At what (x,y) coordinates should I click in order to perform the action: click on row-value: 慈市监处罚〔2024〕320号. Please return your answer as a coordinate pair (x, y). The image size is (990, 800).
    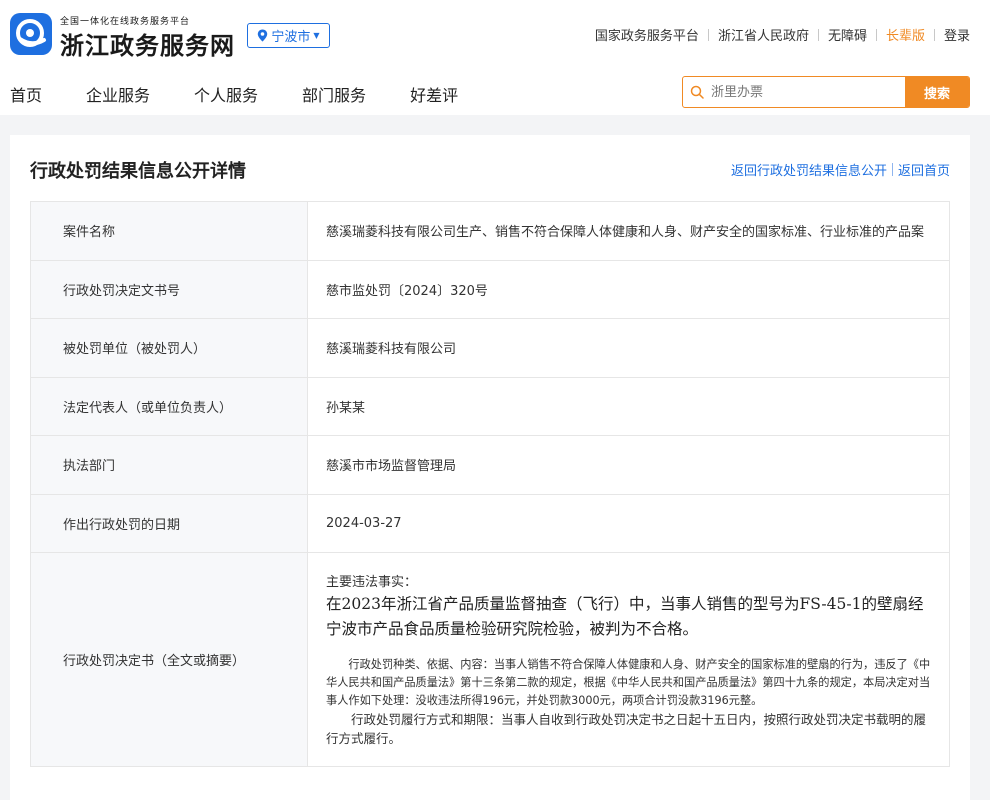
    Looking at the image, I should click on (628, 289).